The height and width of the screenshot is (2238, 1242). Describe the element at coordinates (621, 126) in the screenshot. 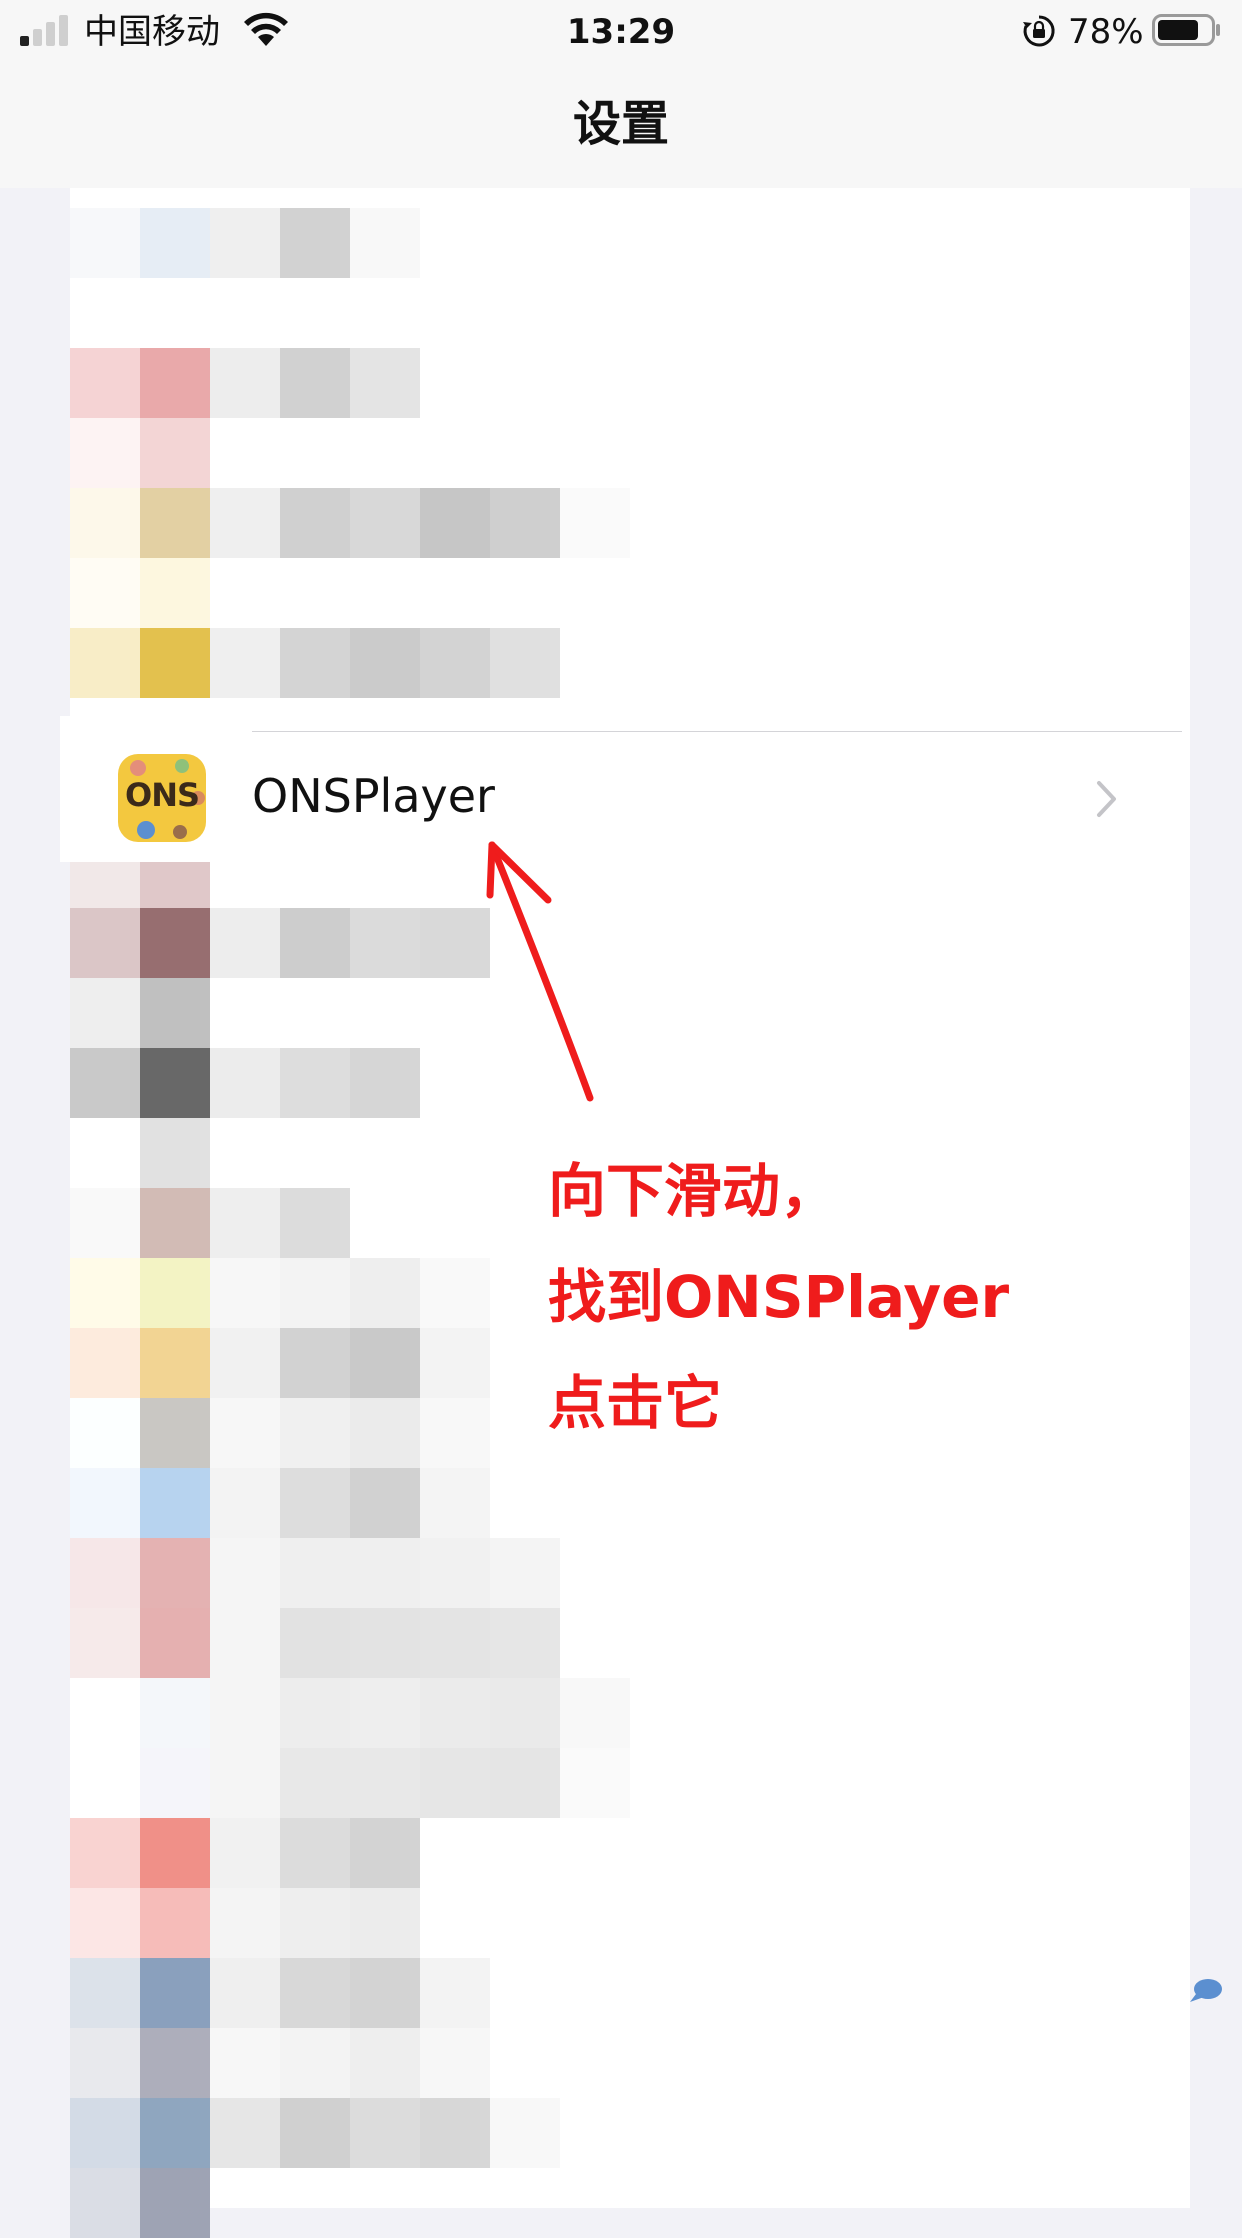

I see `navigation-bar: 设置` at that location.